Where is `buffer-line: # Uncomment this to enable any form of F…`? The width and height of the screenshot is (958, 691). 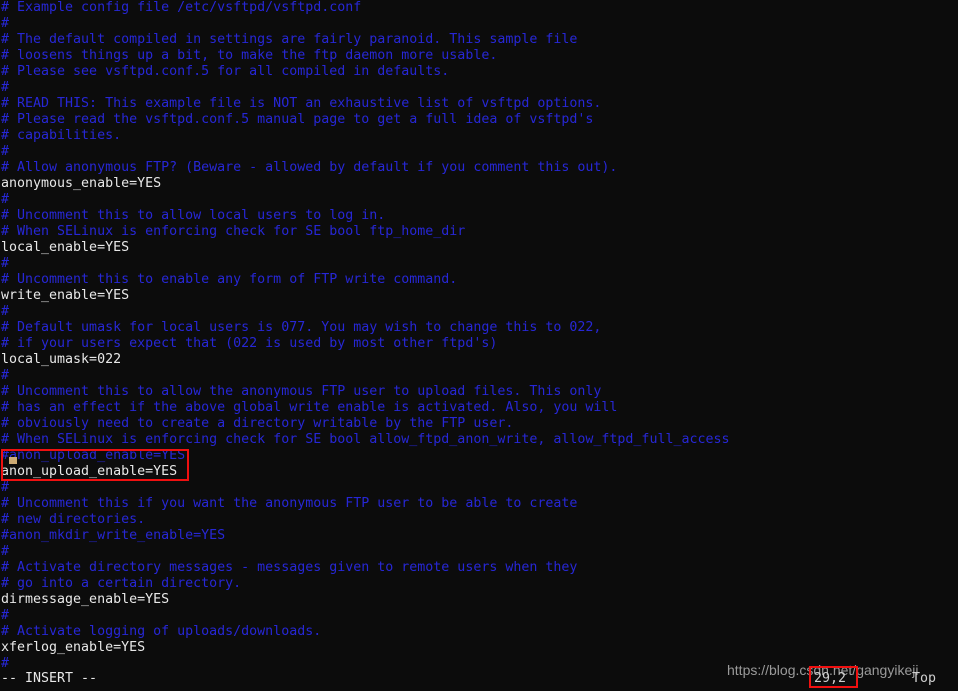
buffer-line: # Uncomment this to enable any form of F… is located at coordinates (229, 279).